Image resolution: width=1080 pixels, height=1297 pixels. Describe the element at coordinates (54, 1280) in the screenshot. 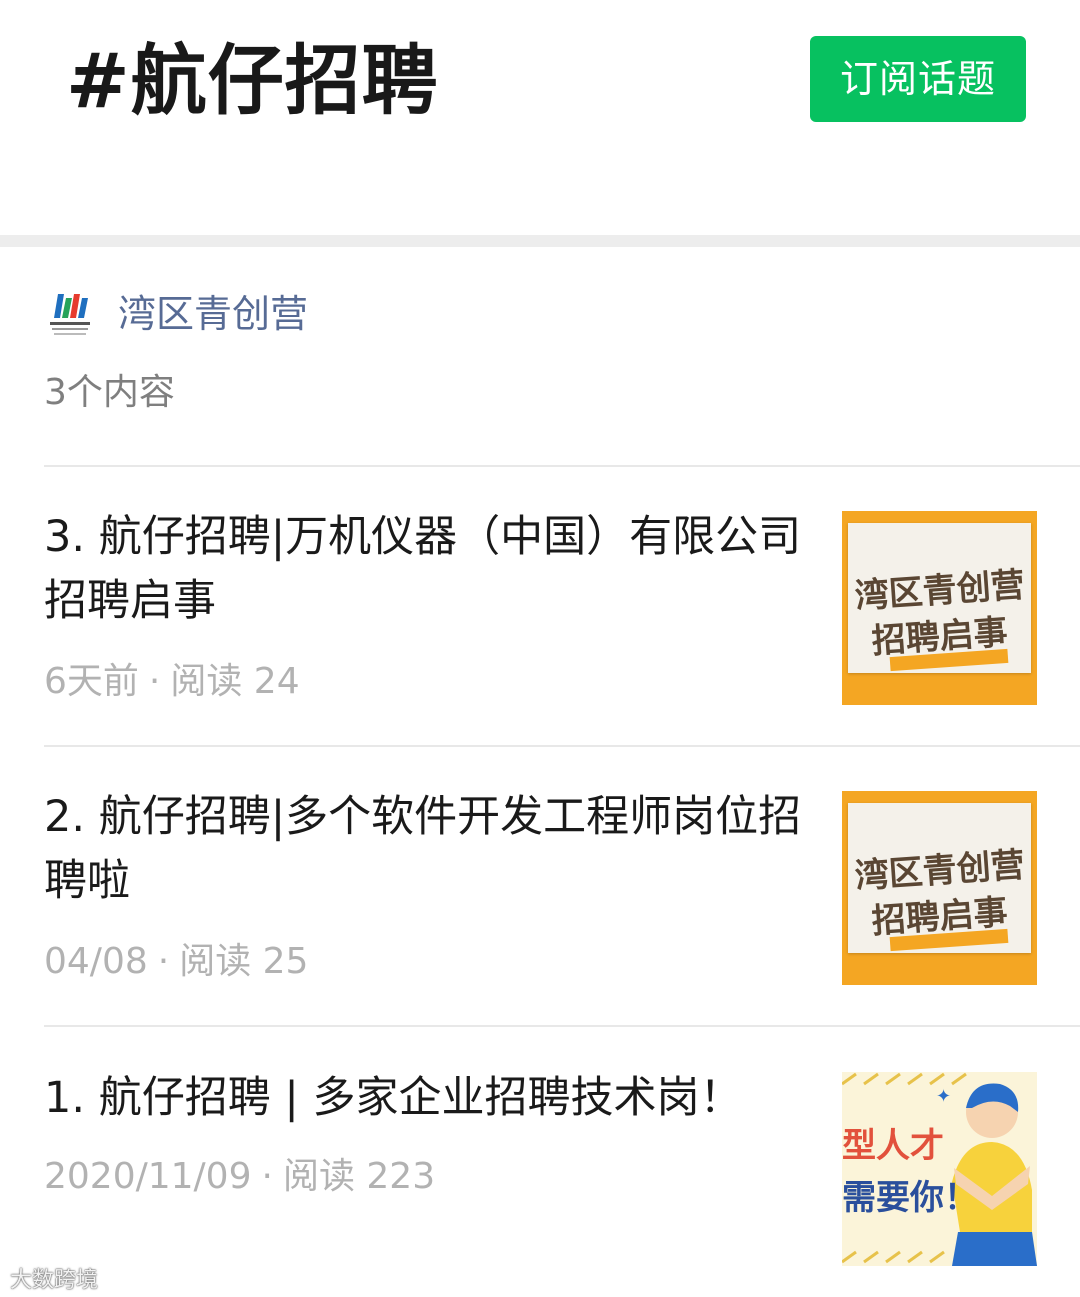

I see `watermark: 大数跨境` at that location.